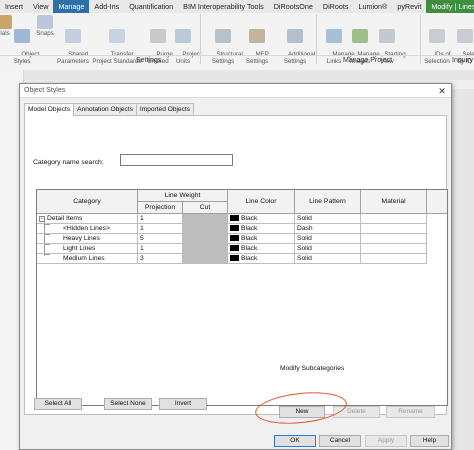 The width and height of the screenshot is (474, 450). What do you see at coordinates (293, 6) in the screenshot?
I see `tab-dirootsone: DiRootsOne` at bounding box center [293, 6].